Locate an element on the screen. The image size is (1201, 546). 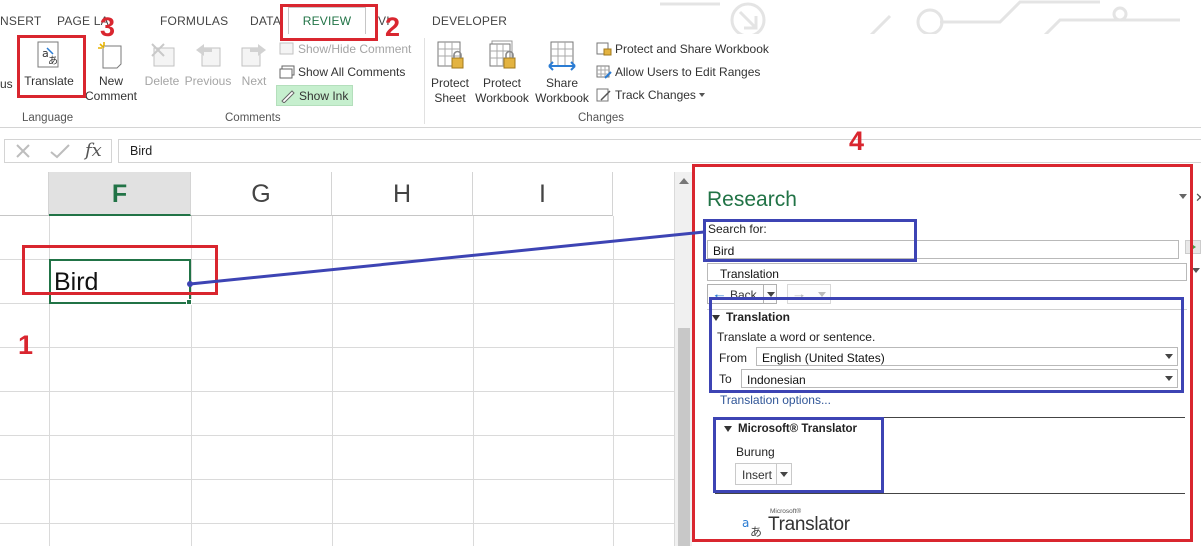
protect-sheet-label-line2: Sheet is located at coordinates (450, 98).